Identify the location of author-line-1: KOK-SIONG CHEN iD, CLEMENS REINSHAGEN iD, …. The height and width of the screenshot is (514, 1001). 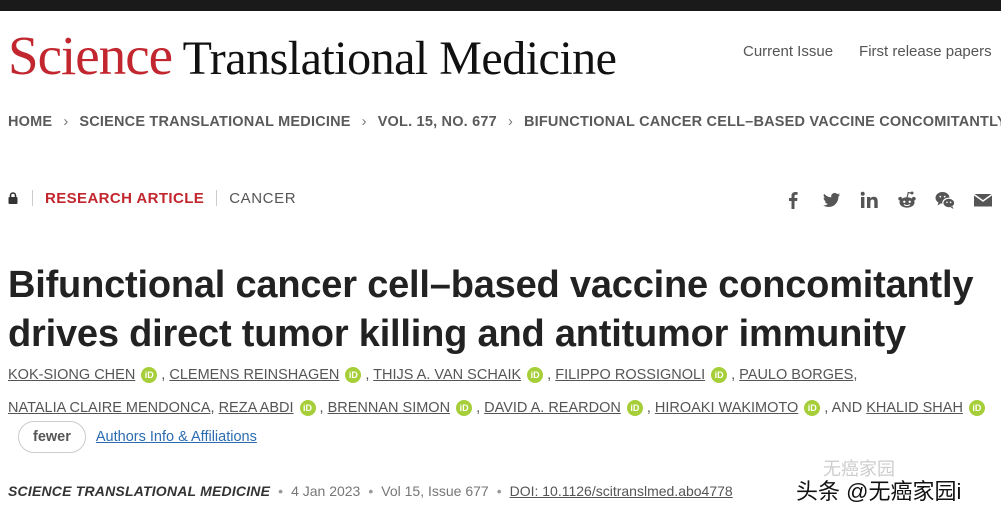
(433, 375).